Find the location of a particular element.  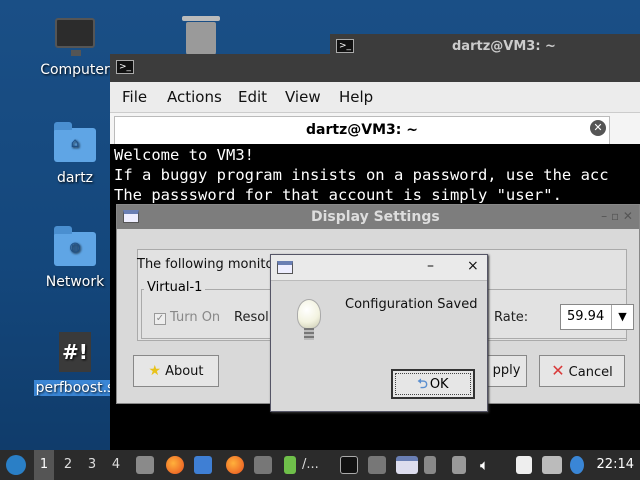

menu-bar: File Actions Edit View Help is located at coordinates (375, 97).